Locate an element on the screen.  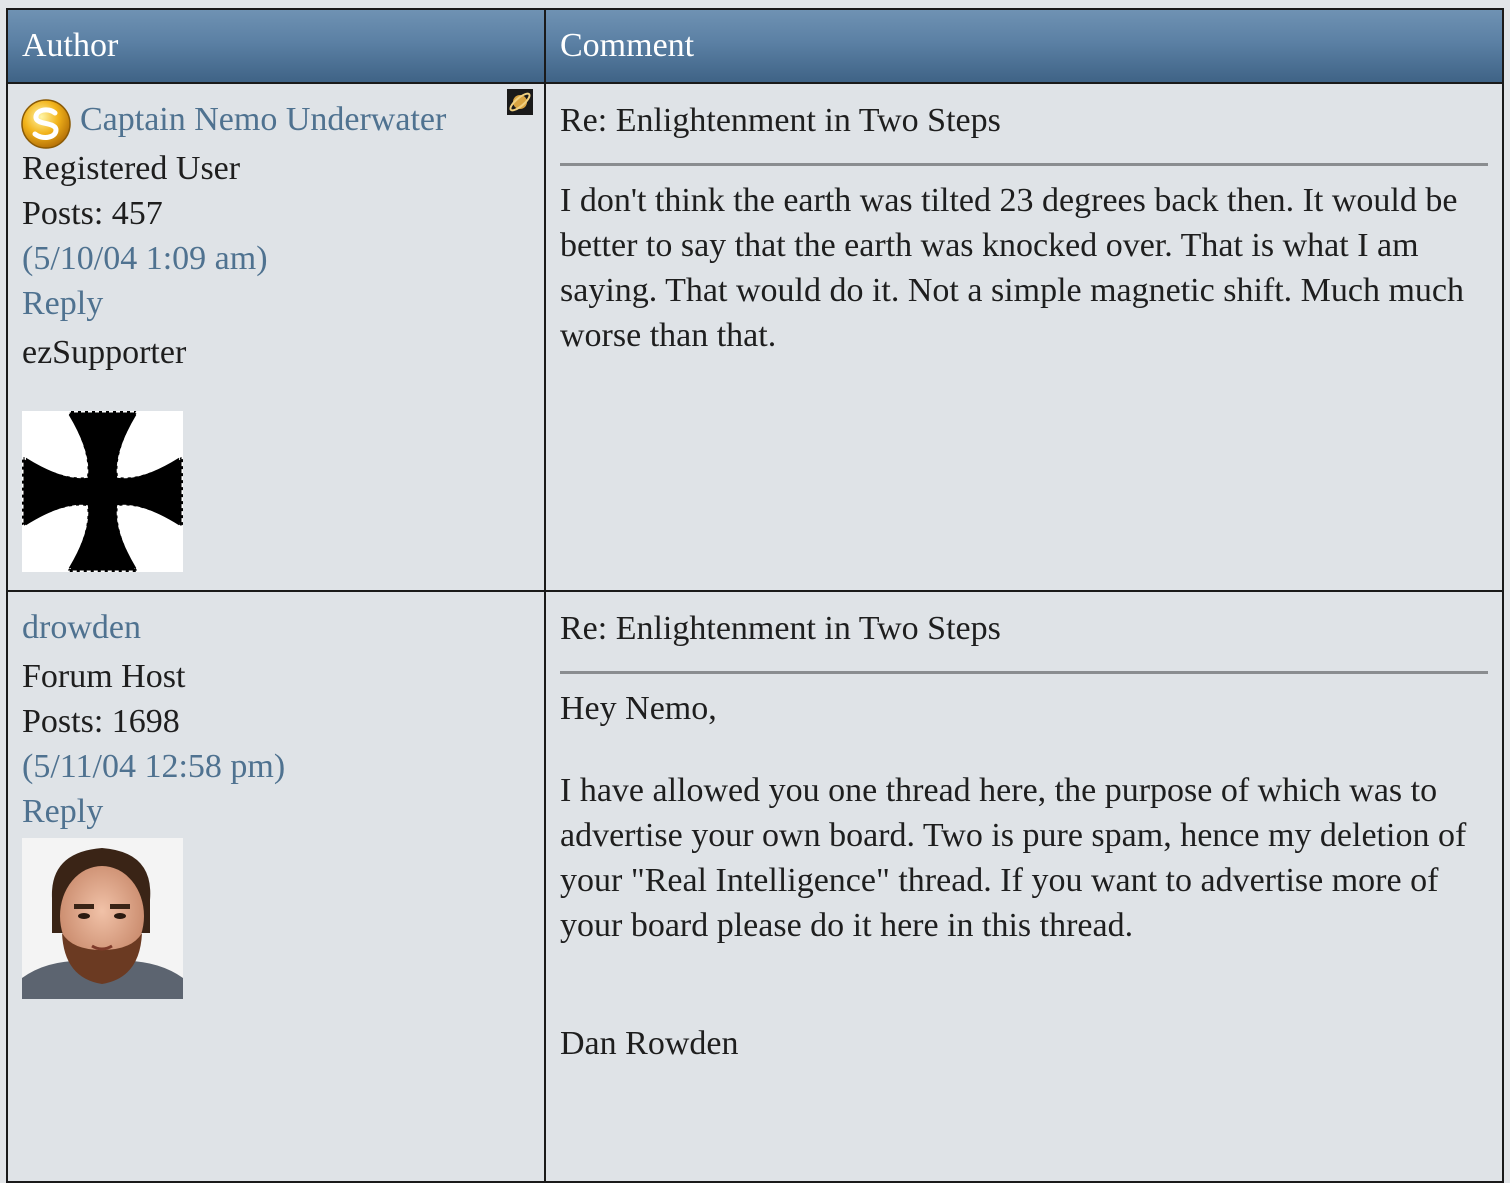
author-post-count: Posts: 457 is located at coordinates (92, 213).